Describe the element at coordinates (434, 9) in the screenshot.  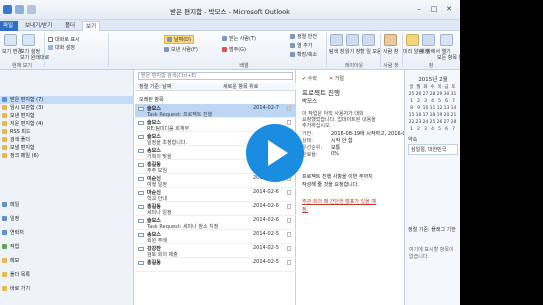
I see `maximize-icon: □` at that location.